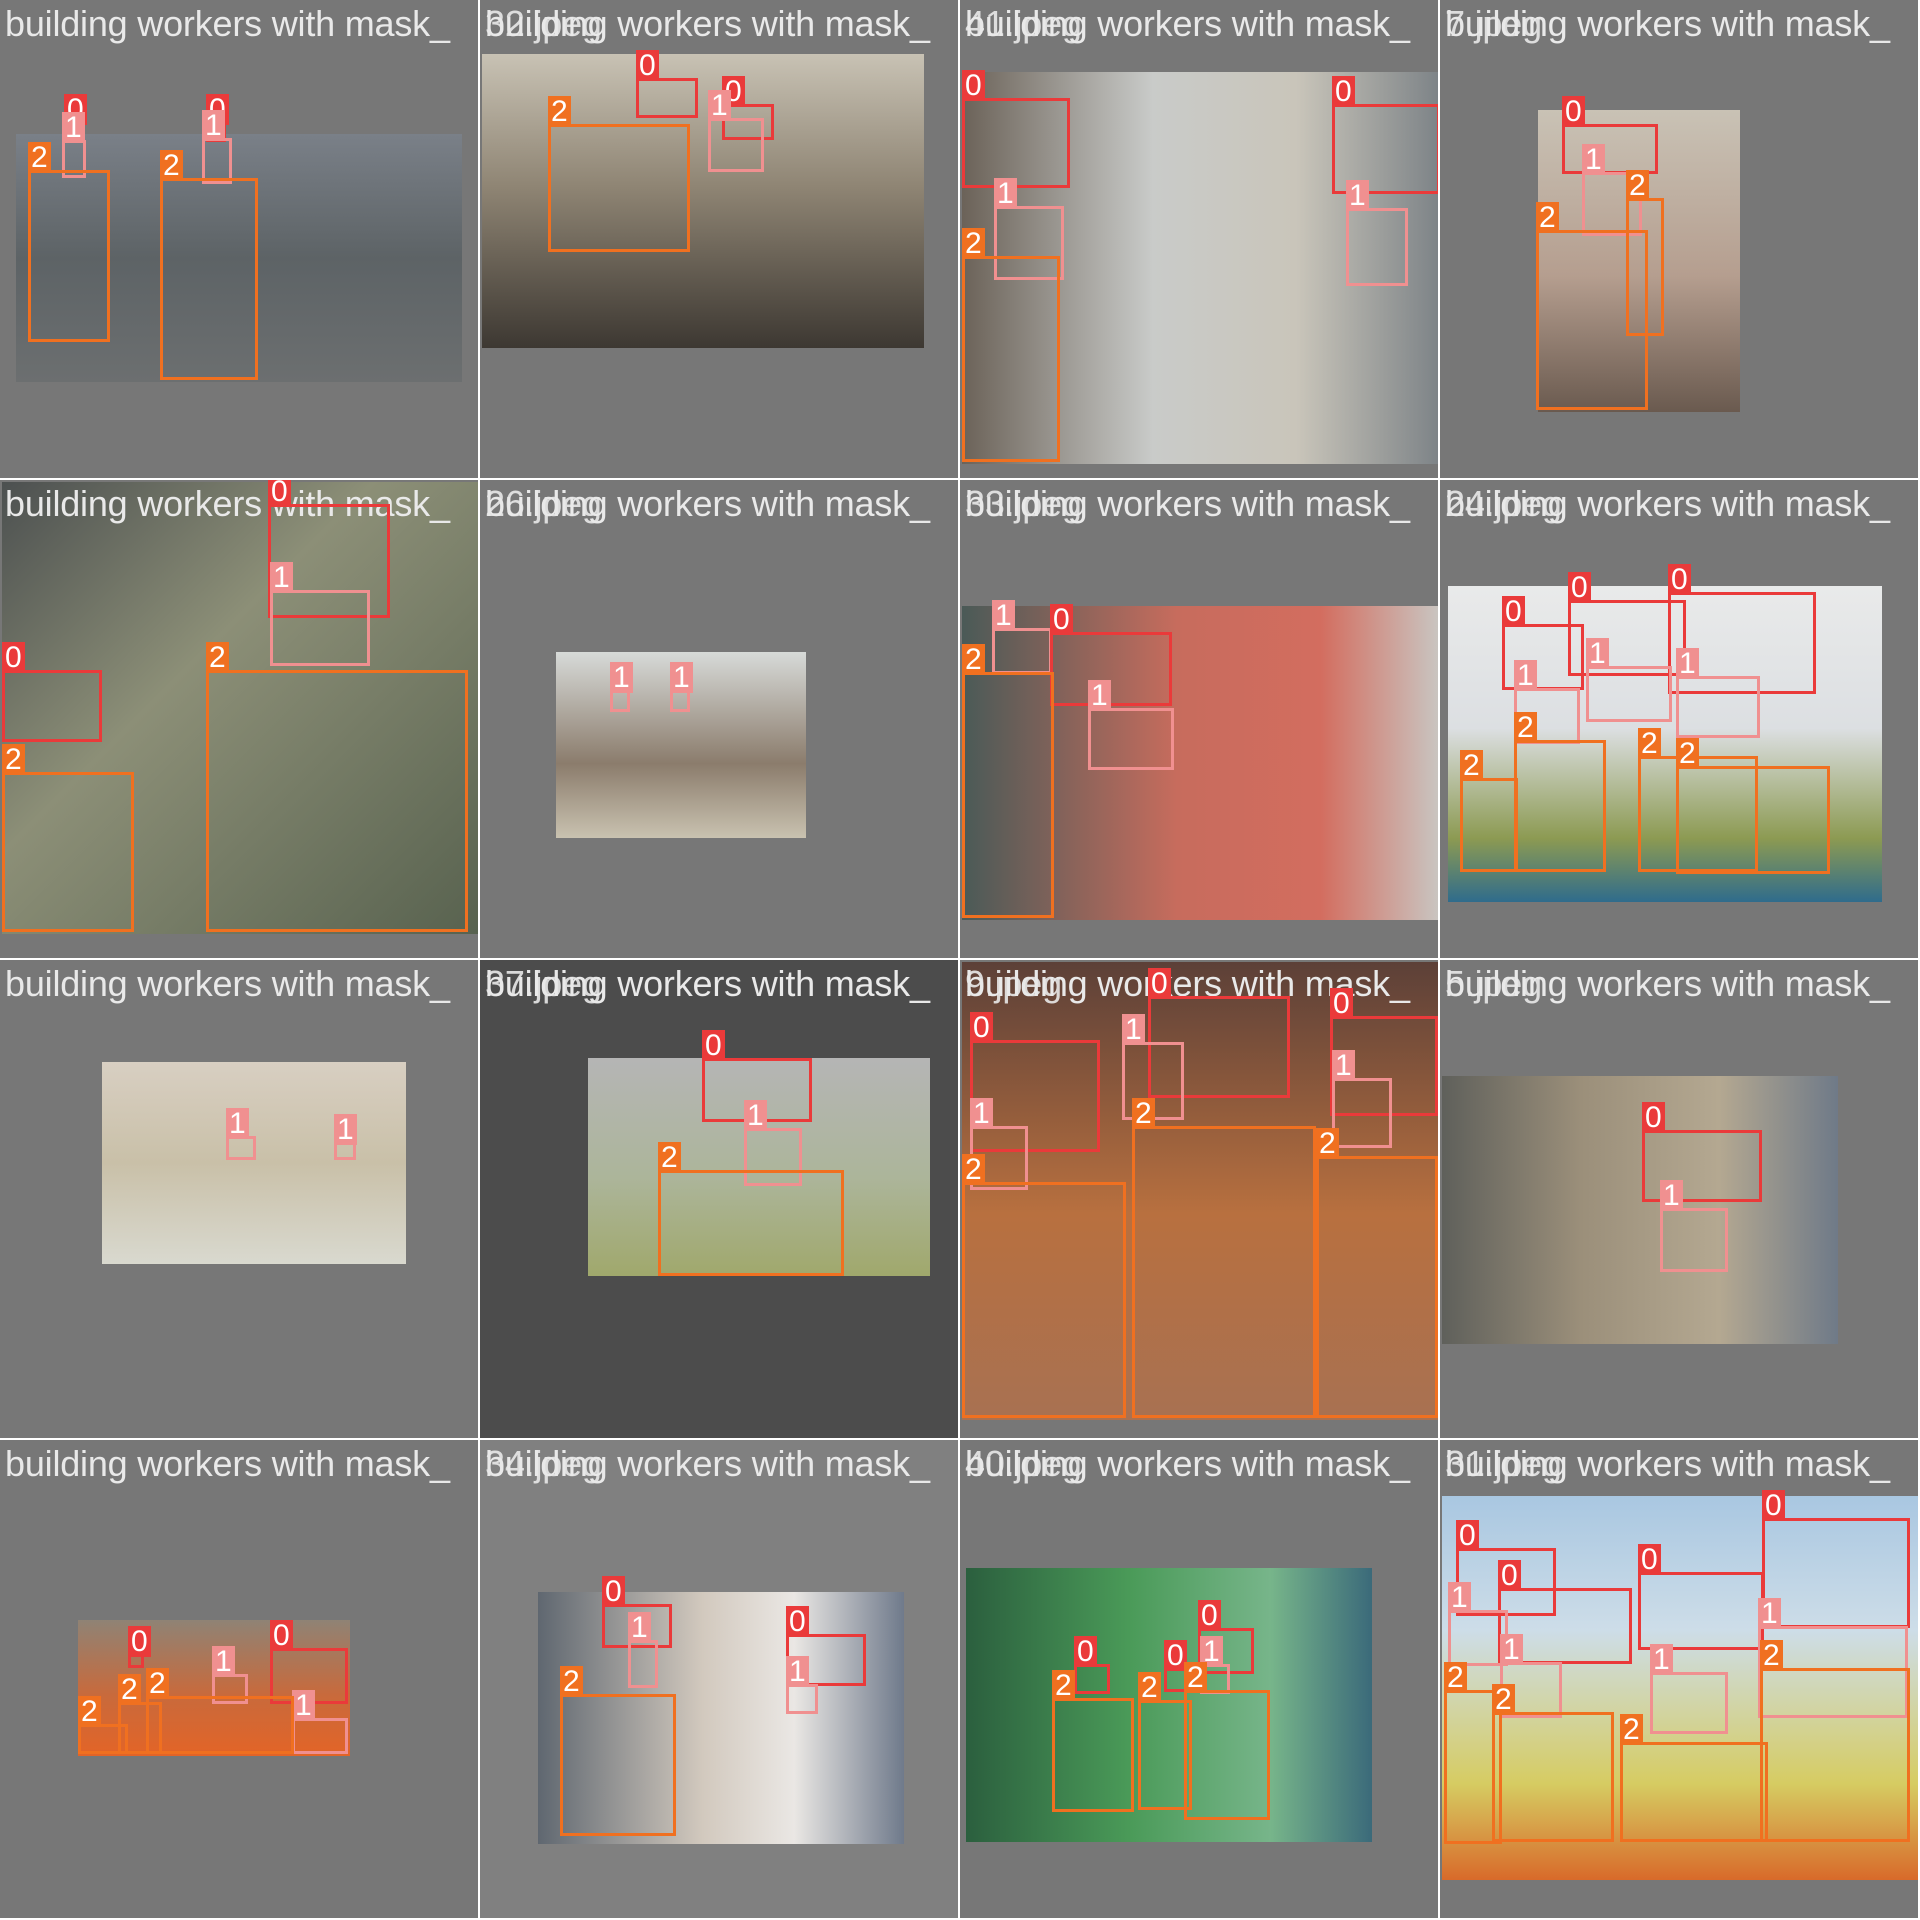  I want to click on mosaic-tile: building workers with mask_ 1 1, so click(240, 1200).